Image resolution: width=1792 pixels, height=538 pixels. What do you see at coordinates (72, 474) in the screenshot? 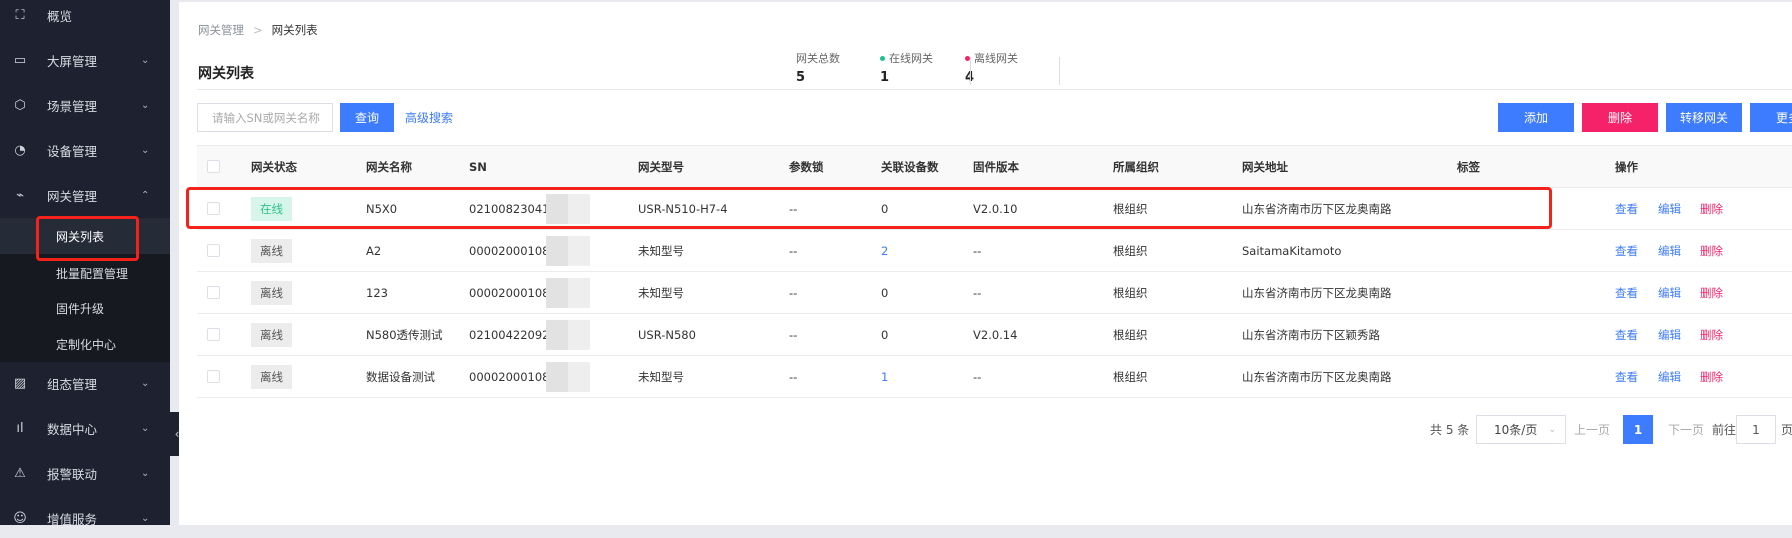
I see `sidebar-item-label: 报警联动` at bounding box center [72, 474].